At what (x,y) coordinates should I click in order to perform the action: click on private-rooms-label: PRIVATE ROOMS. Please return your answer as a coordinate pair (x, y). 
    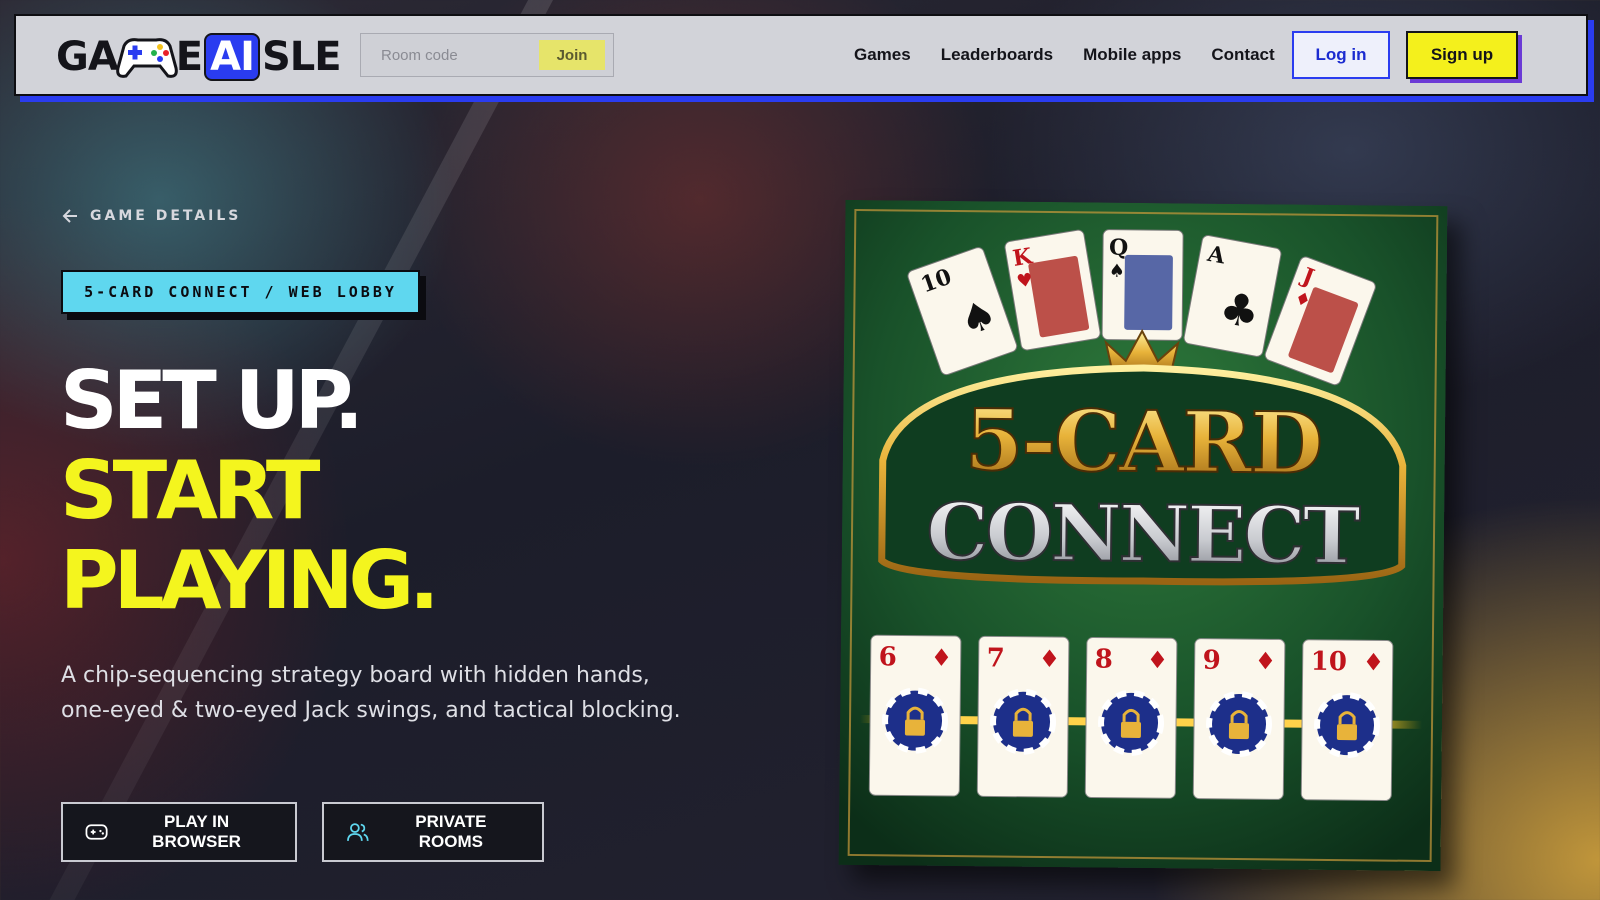
    Looking at the image, I should click on (451, 831).